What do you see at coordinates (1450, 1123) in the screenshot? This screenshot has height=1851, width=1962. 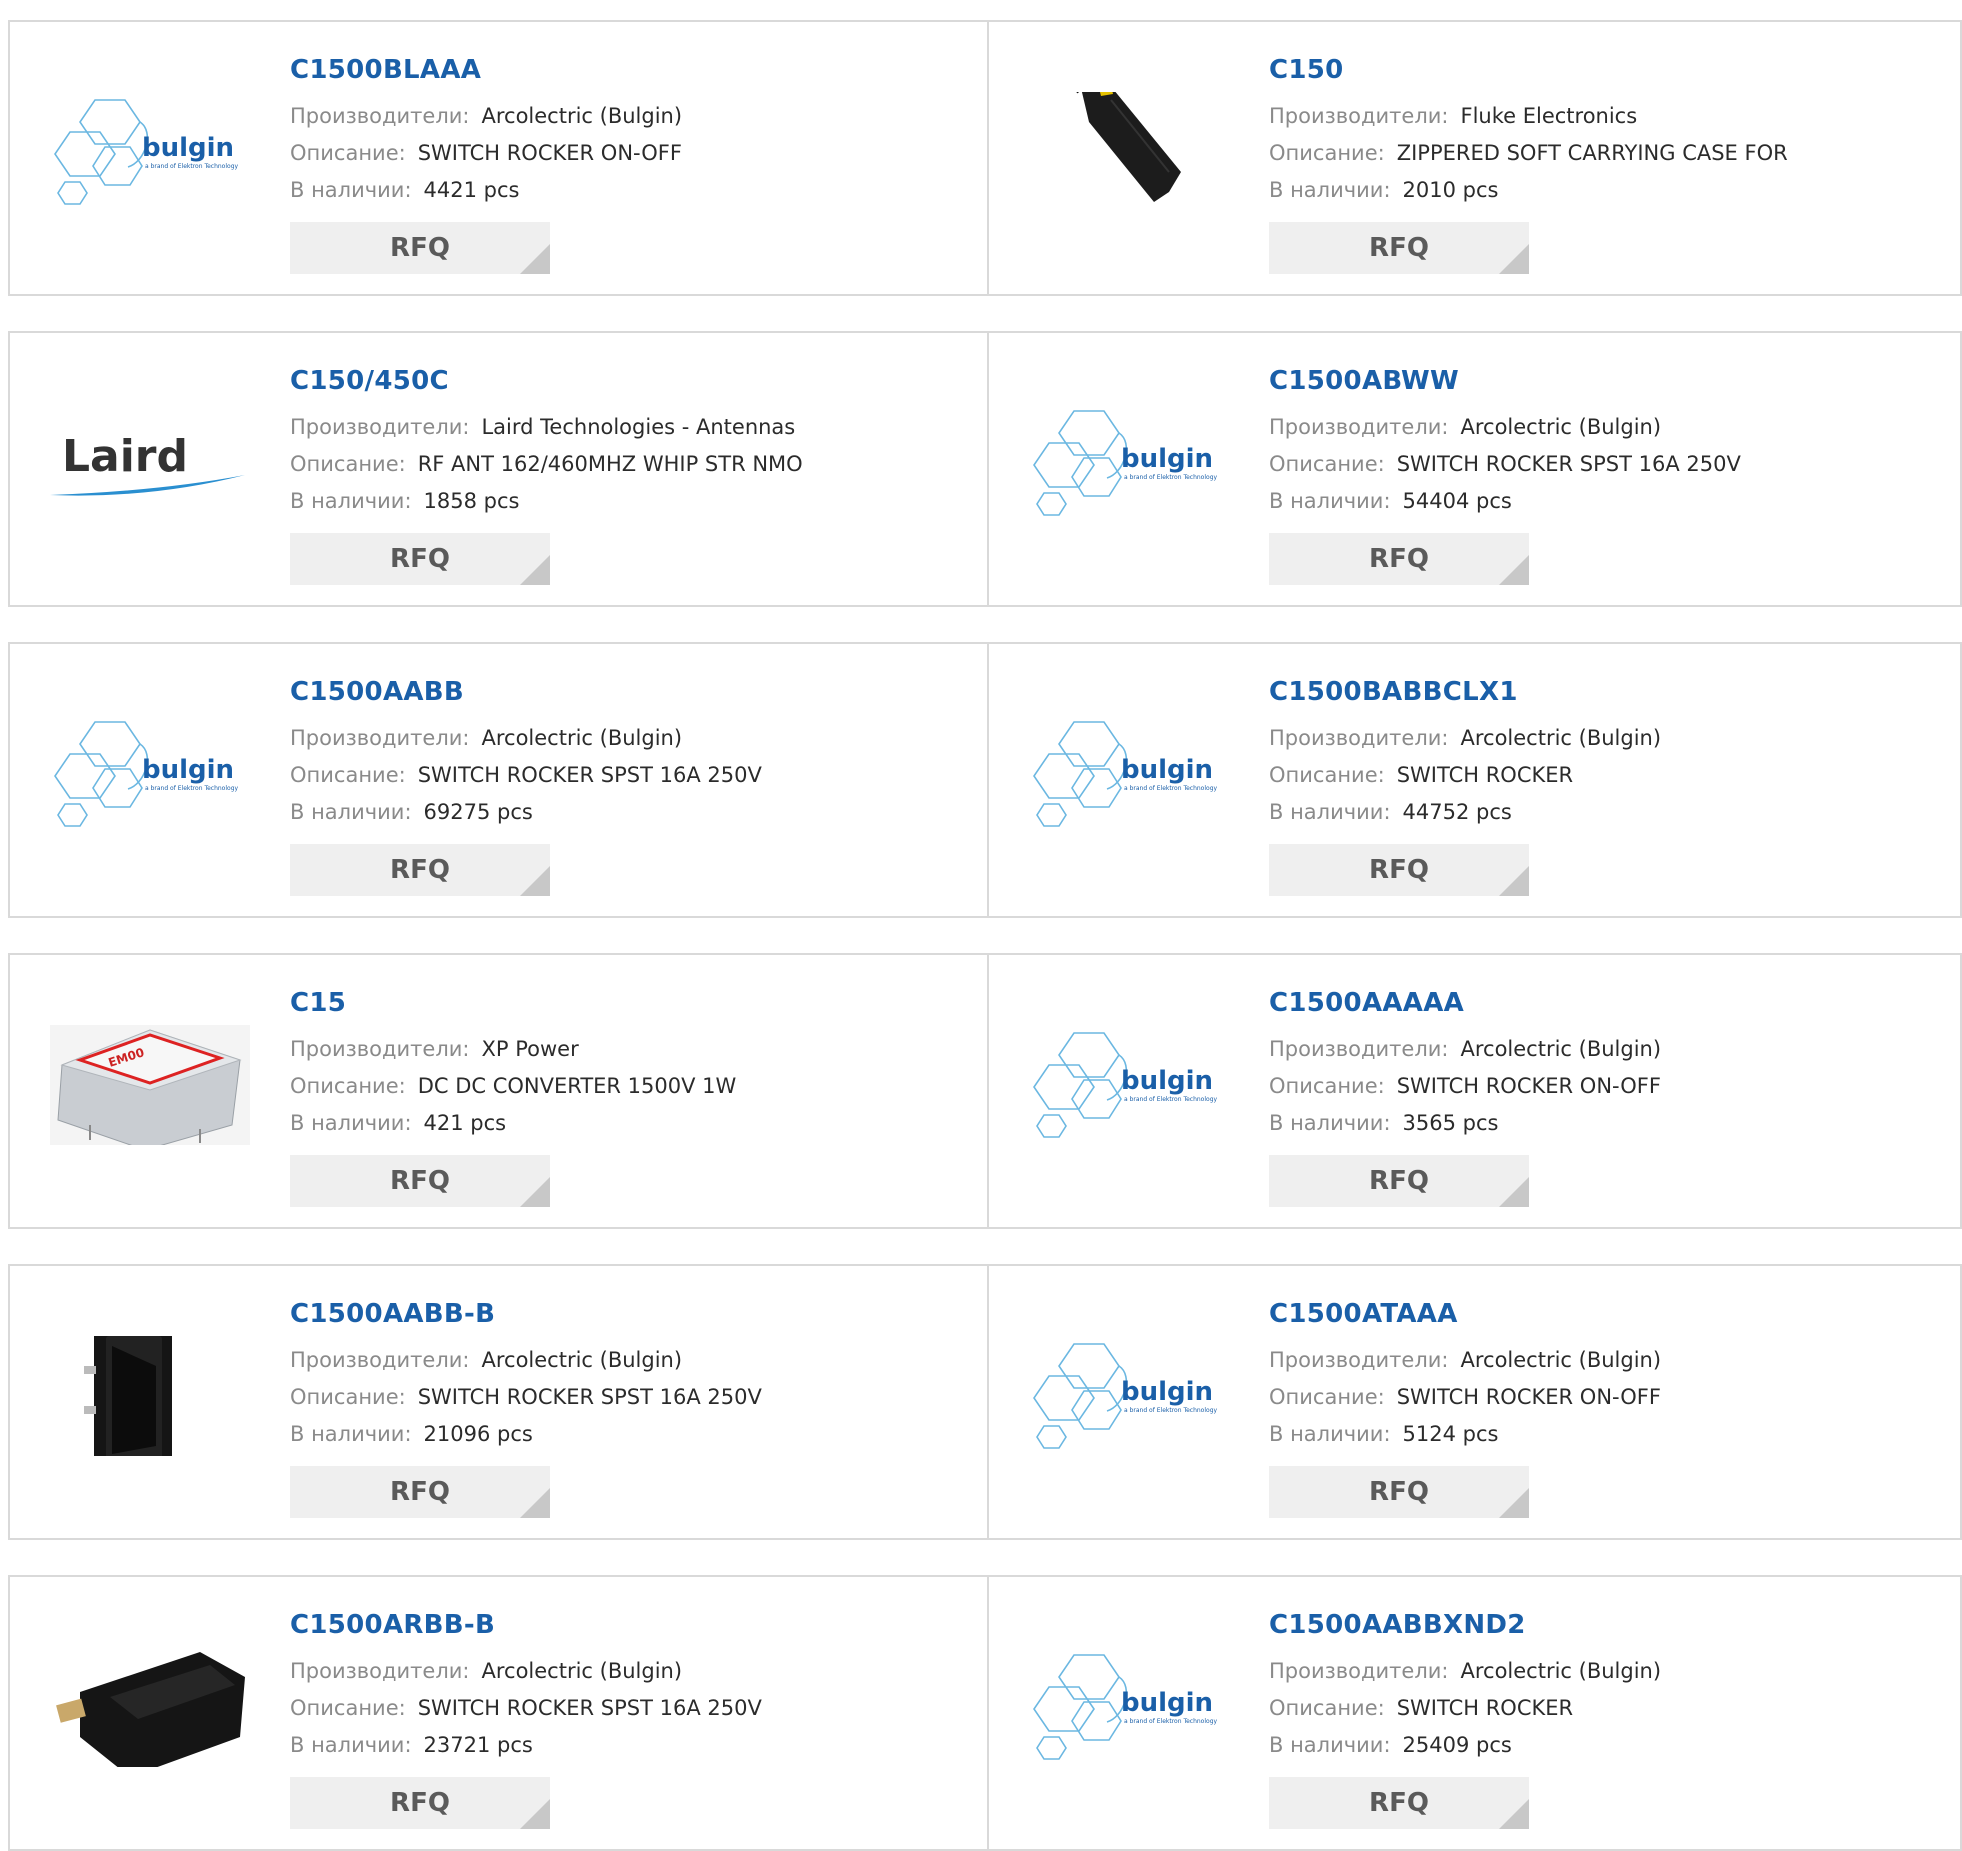 I see `stock-value: 3565 pcs` at bounding box center [1450, 1123].